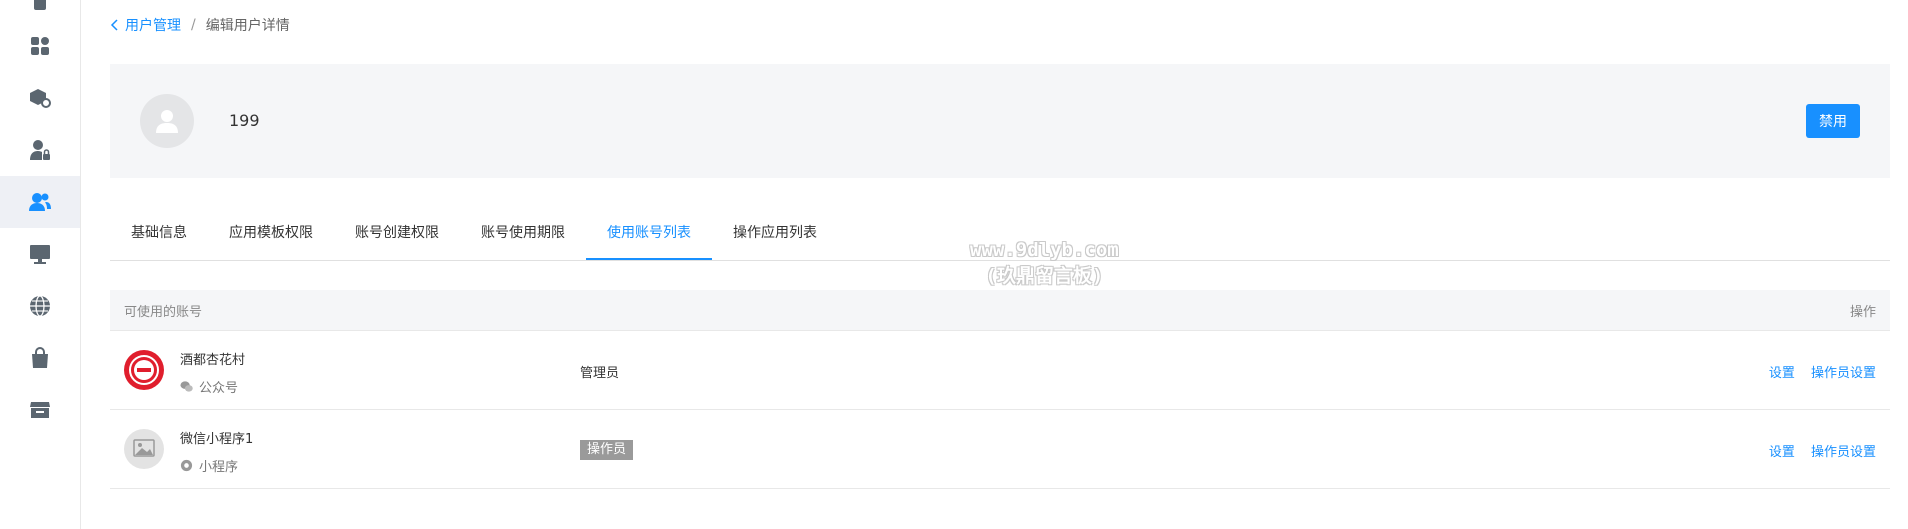  I want to click on sidebar-item-package, so click(40, 98).